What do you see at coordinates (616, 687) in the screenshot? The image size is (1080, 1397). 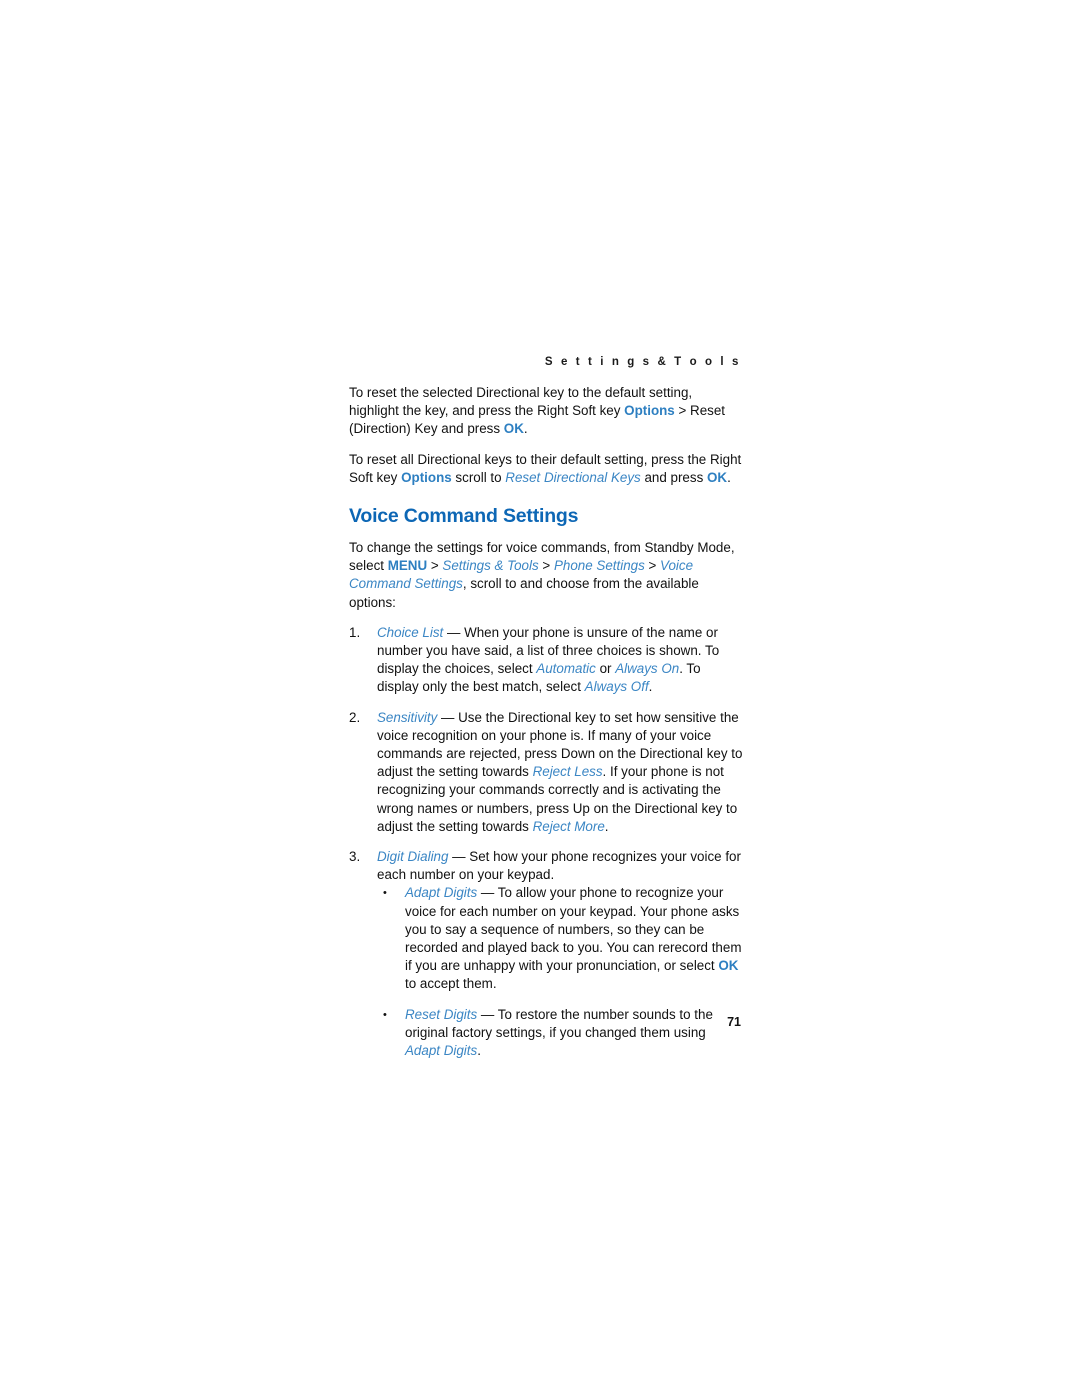 I see `keyword-always-off: Always Off` at bounding box center [616, 687].